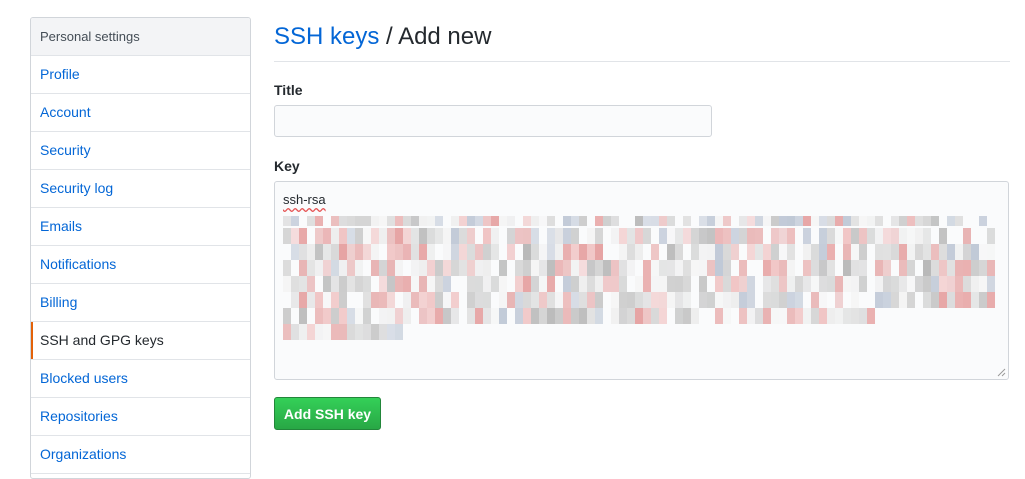  Describe the element at coordinates (1001, 372) in the screenshot. I see `resize-handle-icon` at that location.